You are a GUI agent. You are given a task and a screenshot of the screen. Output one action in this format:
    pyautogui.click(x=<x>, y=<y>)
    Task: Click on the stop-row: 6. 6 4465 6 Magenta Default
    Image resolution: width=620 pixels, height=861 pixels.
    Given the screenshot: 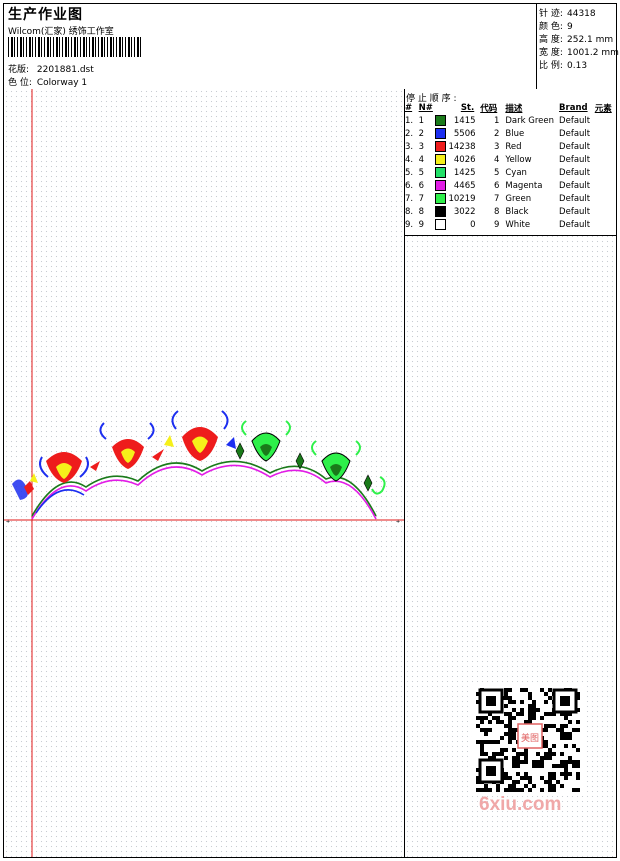 What is the action you would take?
    pyautogui.click(x=510, y=185)
    